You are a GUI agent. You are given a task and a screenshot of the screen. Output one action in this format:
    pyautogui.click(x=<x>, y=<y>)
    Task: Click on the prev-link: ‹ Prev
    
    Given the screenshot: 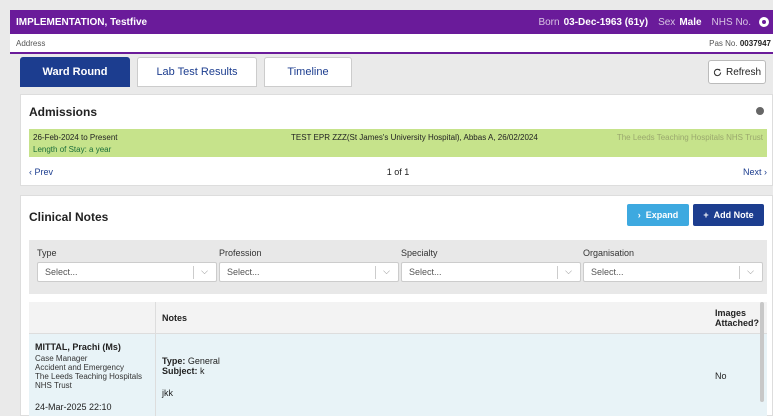 What is the action you would take?
    pyautogui.click(x=41, y=172)
    